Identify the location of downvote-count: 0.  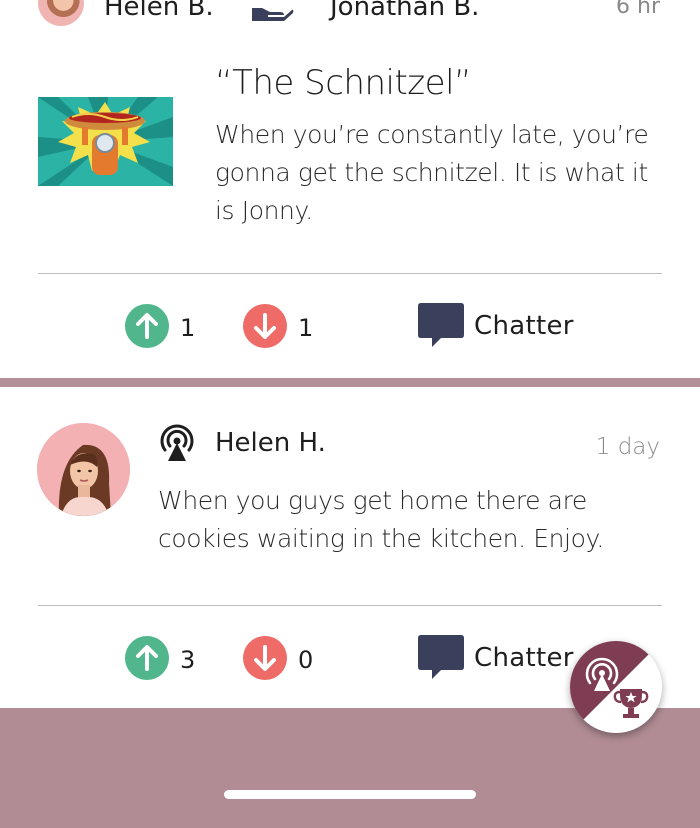
(306, 660).